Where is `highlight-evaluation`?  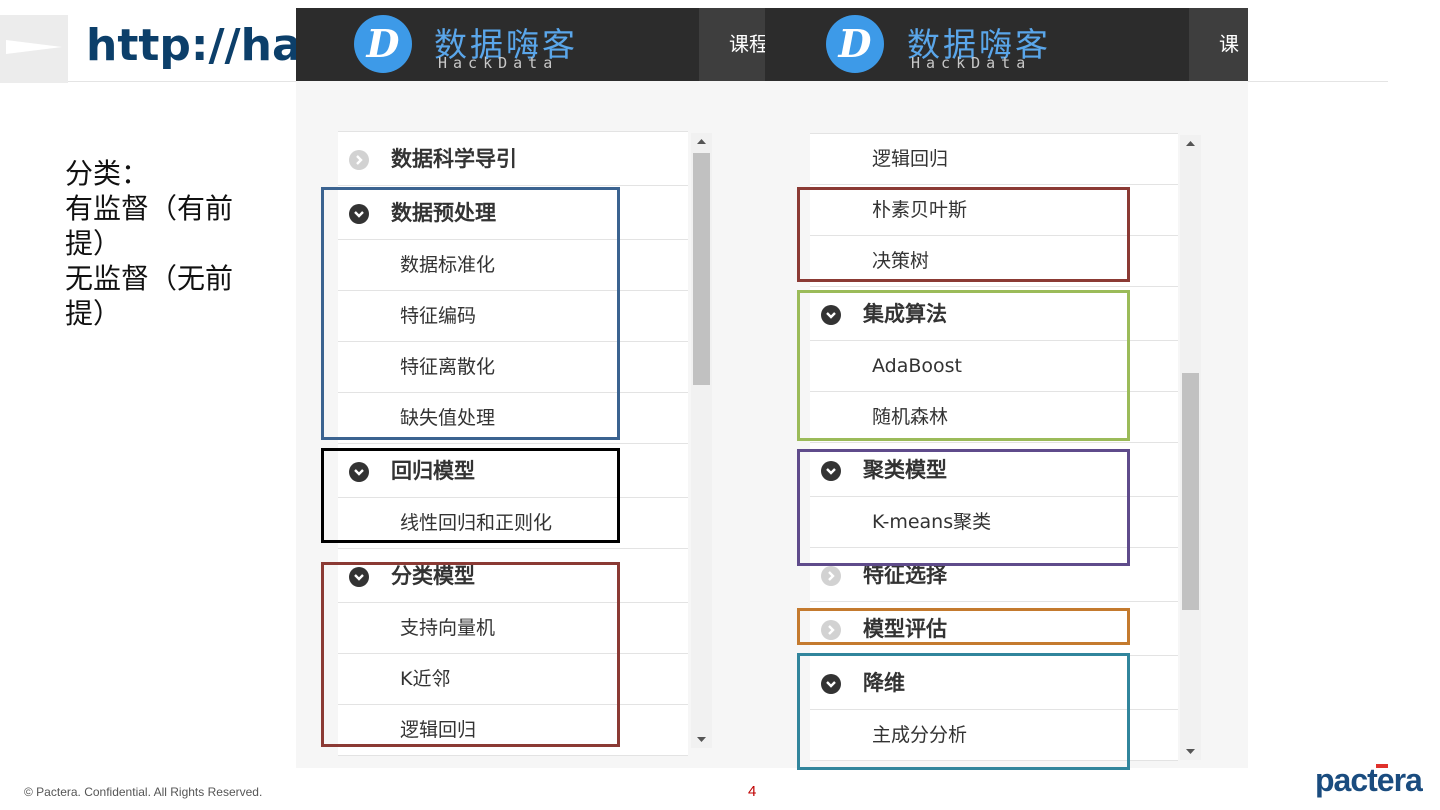
highlight-evaluation is located at coordinates (963, 626).